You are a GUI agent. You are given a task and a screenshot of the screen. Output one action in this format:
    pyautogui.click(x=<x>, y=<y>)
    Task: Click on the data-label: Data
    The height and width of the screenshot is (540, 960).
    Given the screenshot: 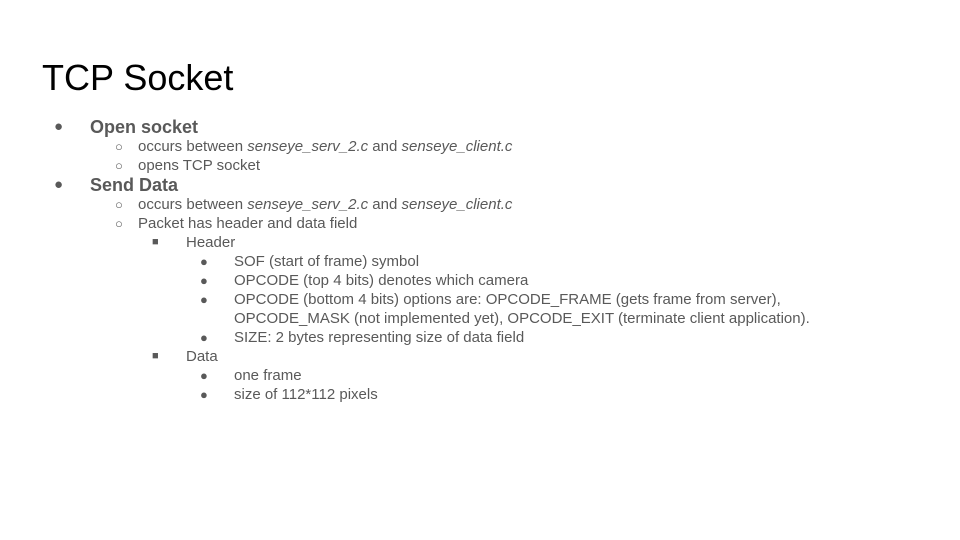 What is the action you would take?
    pyautogui.click(x=202, y=356)
    